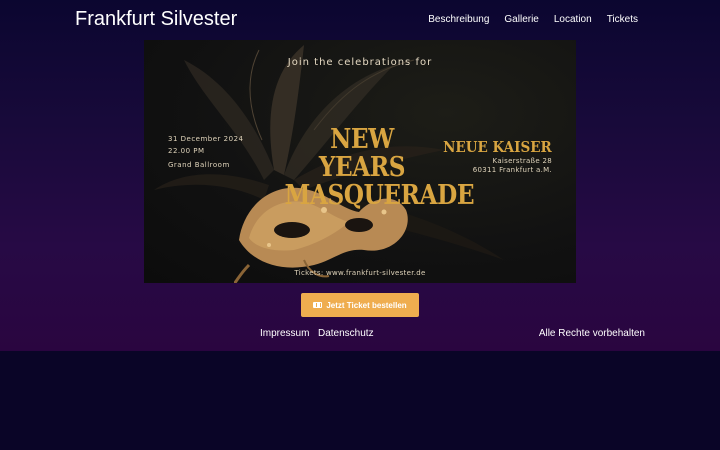 This screenshot has width=720, height=450. Describe the element at coordinates (360, 62) in the screenshot. I see `banner-intro: Join the celebrations for` at that location.